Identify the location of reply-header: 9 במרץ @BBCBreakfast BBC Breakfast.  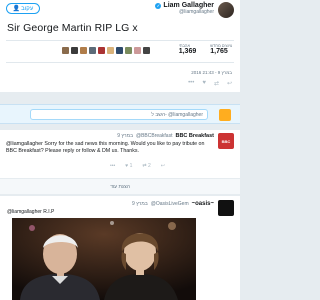
(165, 136).